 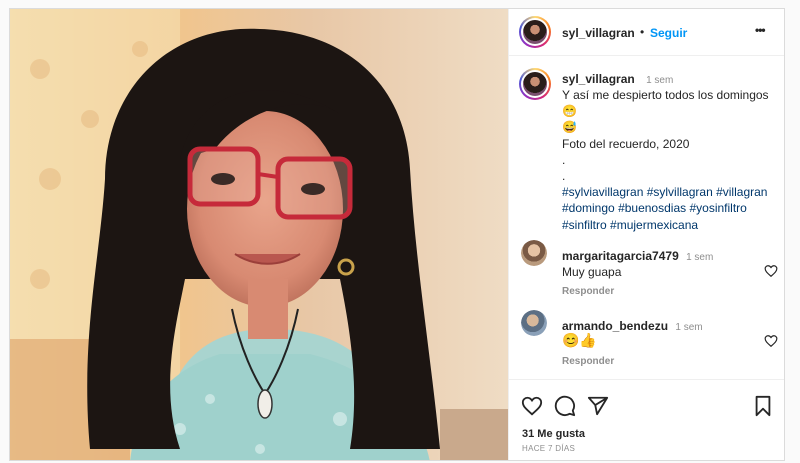 What do you see at coordinates (569, 127) in the screenshot?
I see `caption-line-2: 😅` at bounding box center [569, 127].